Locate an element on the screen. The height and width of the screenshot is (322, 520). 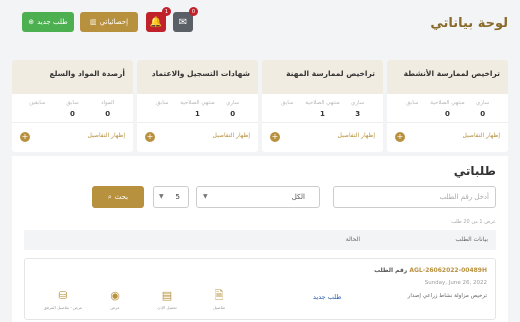
search-button-label: بحث is located at coordinates (121, 197).